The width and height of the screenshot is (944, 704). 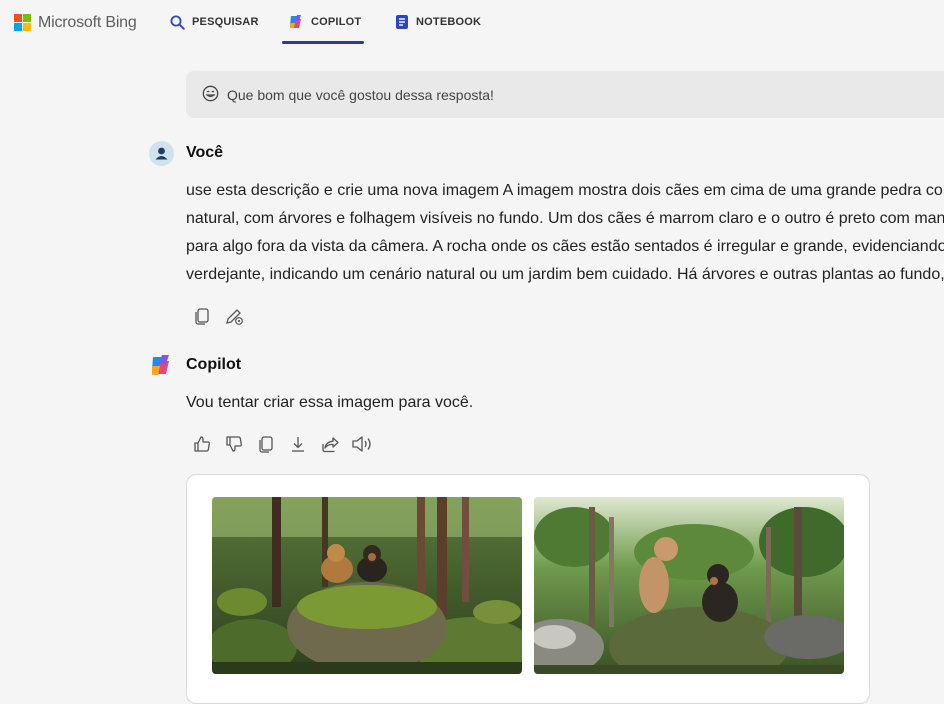 I want to click on thumbs-down-button, so click(x=234, y=444).